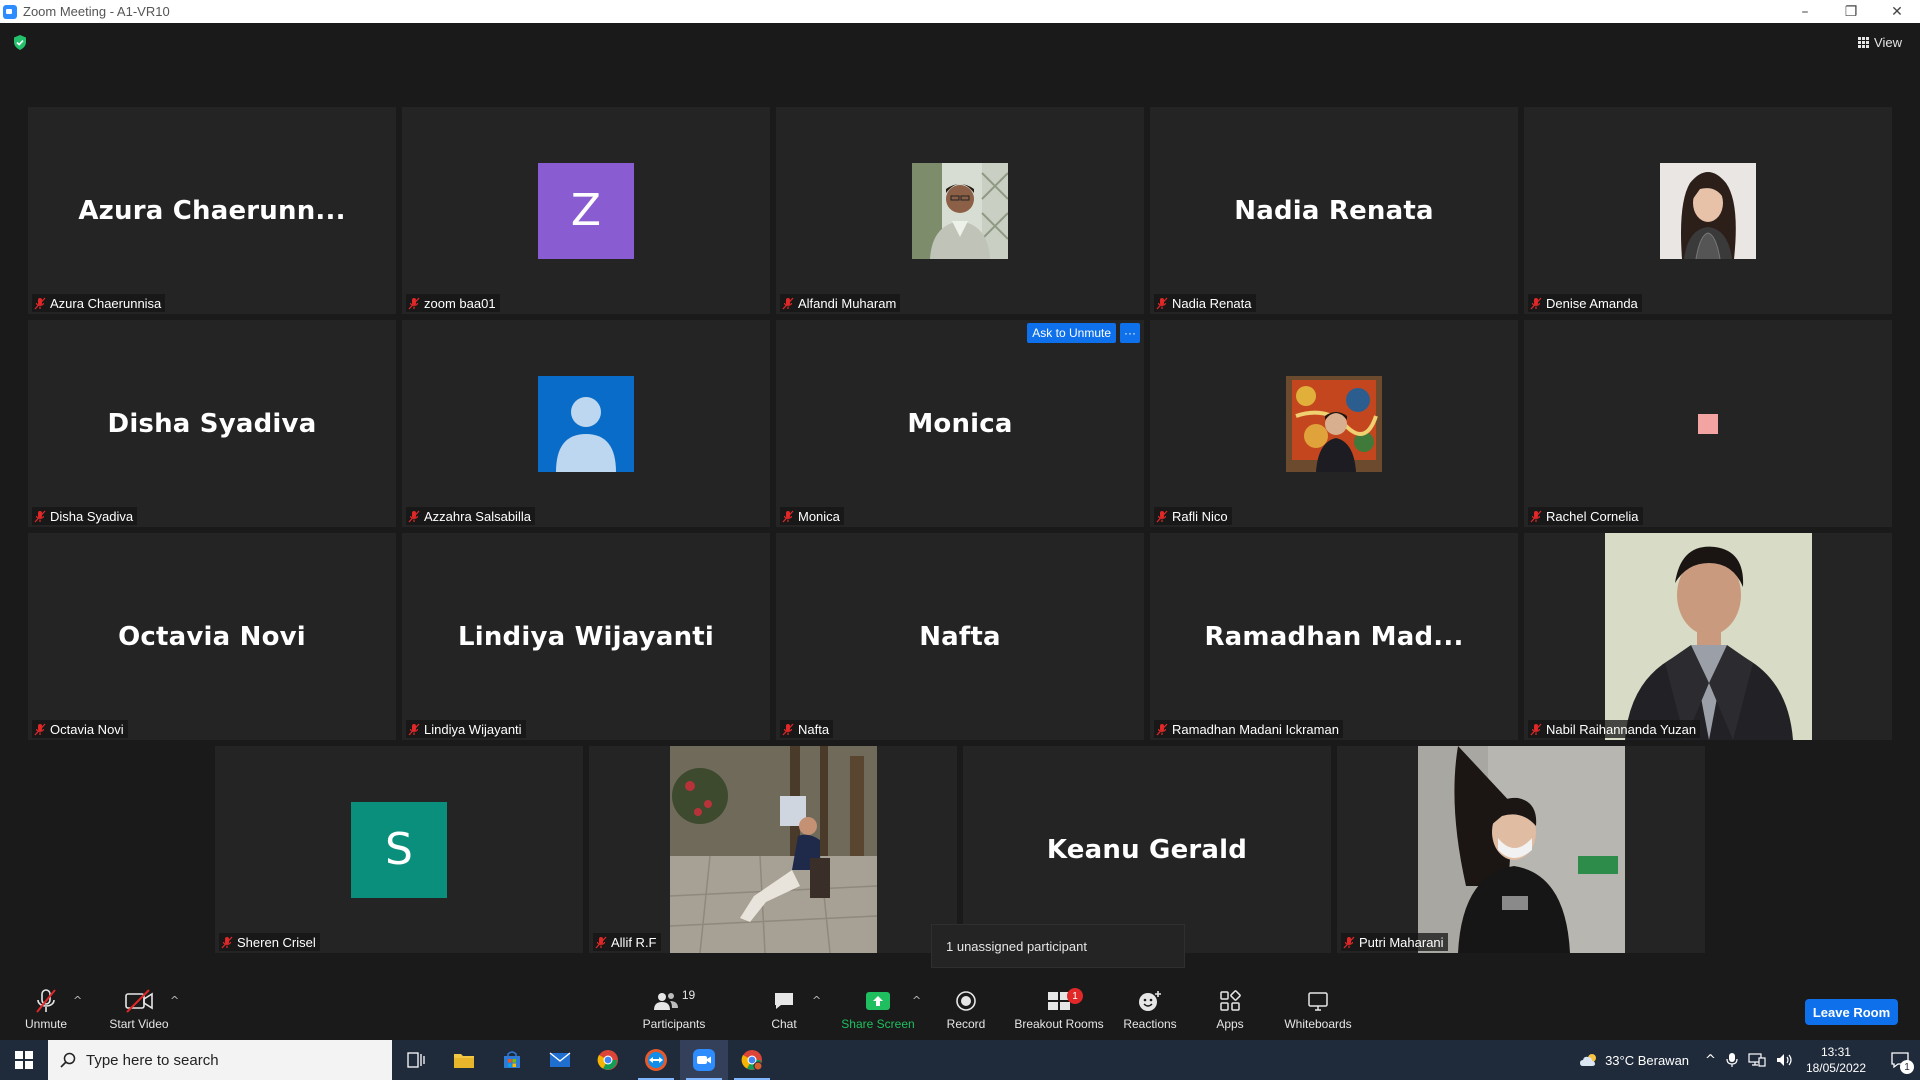 This screenshot has height=1080, width=1920. I want to click on restore-button: ❐, so click(1851, 11).